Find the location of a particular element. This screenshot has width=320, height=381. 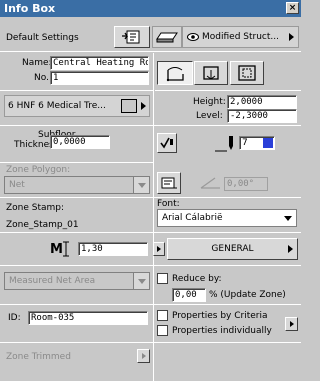

update-zone-label: % (Update Zone) is located at coordinates (247, 295).